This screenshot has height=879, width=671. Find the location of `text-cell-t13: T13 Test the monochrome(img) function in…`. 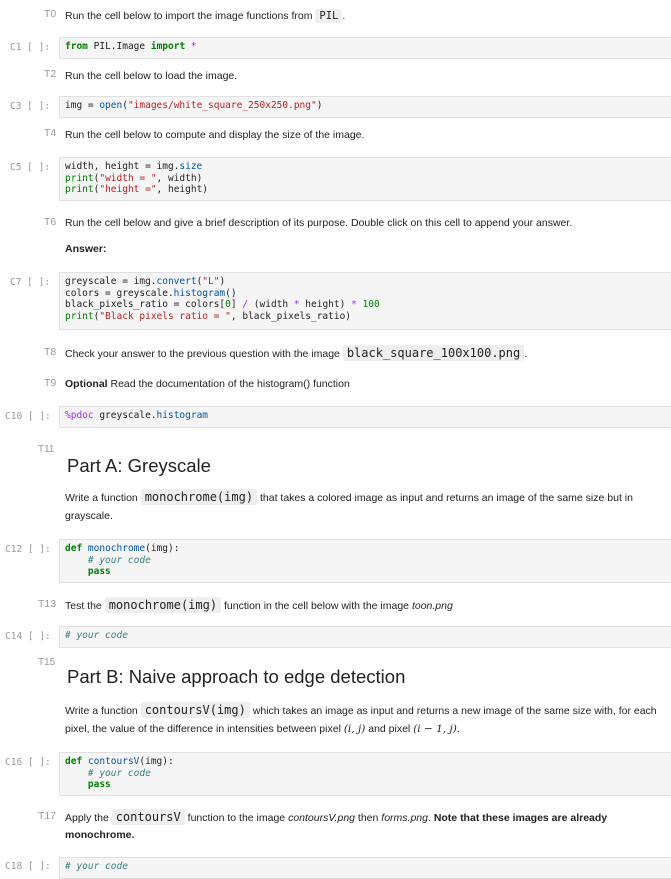

text-cell-t13: T13 Test the monochrome(img) function in… is located at coordinates (335, 605).